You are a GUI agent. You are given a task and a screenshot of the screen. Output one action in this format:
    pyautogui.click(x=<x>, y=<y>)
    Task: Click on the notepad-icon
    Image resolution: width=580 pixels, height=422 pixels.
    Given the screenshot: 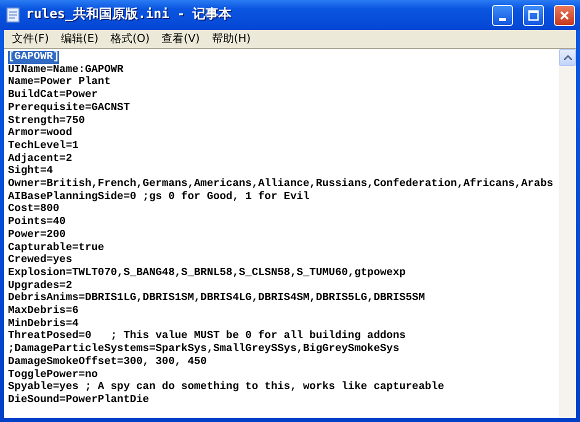 What is the action you would take?
    pyautogui.click(x=13, y=15)
    